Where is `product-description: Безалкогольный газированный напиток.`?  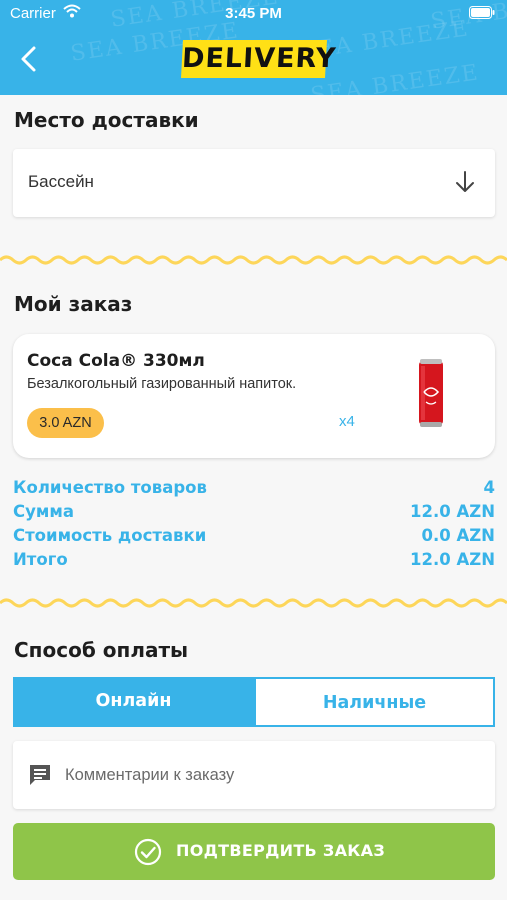
product-description: Безалкогольный газированный напиток. is located at coordinates (162, 384).